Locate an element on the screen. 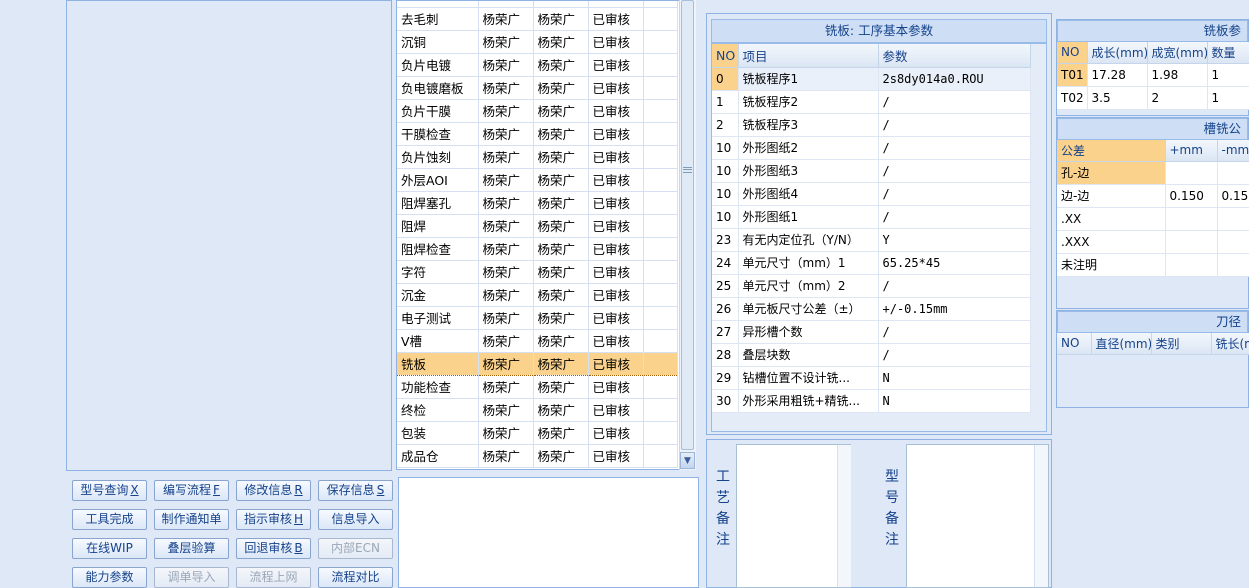  param-cell-no: 29 is located at coordinates (725, 378).